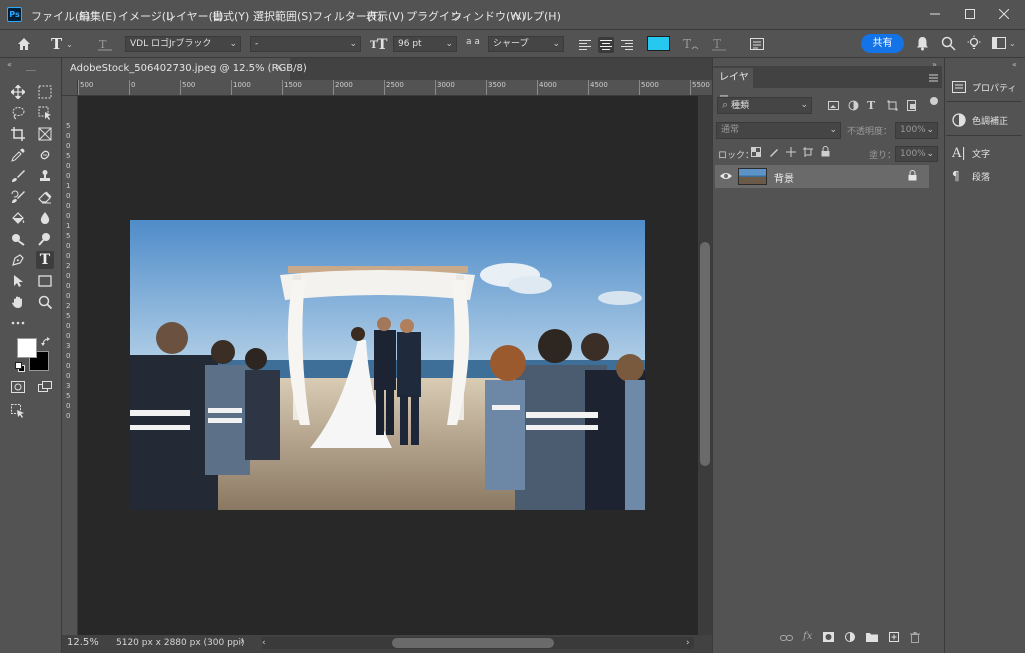 The width and height of the screenshot is (1025, 653). What do you see at coordinates (279, 67) in the screenshot?
I see `close-tab-icon: ×` at bounding box center [279, 67].